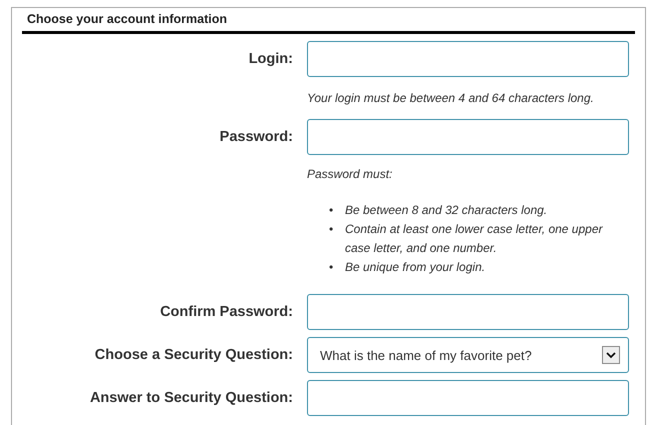 The image size is (654, 425). What do you see at coordinates (468, 355) in the screenshot?
I see `security-question-select: What is the name of my favorite pet?` at bounding box center [468, 355].